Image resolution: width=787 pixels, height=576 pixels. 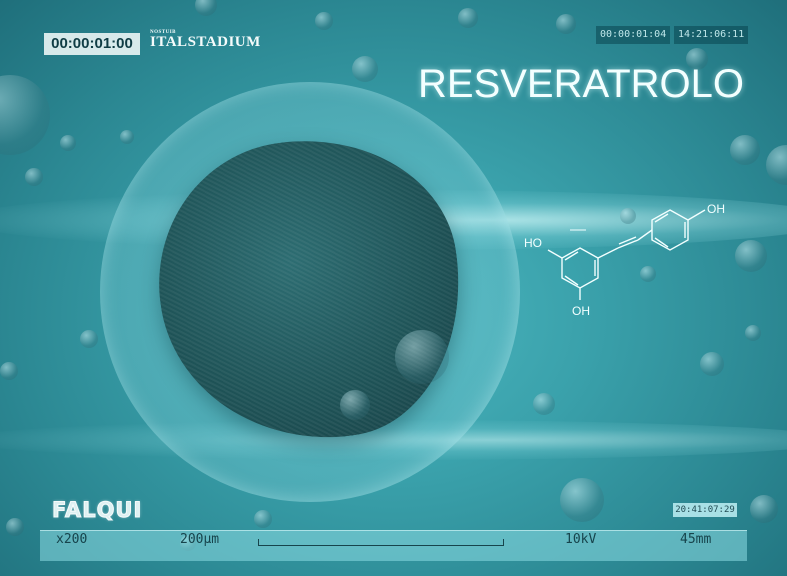 What do you see at coordinates (381, 542) in the screenshot?
I see `scale-line` at bounding box center [381, 542].